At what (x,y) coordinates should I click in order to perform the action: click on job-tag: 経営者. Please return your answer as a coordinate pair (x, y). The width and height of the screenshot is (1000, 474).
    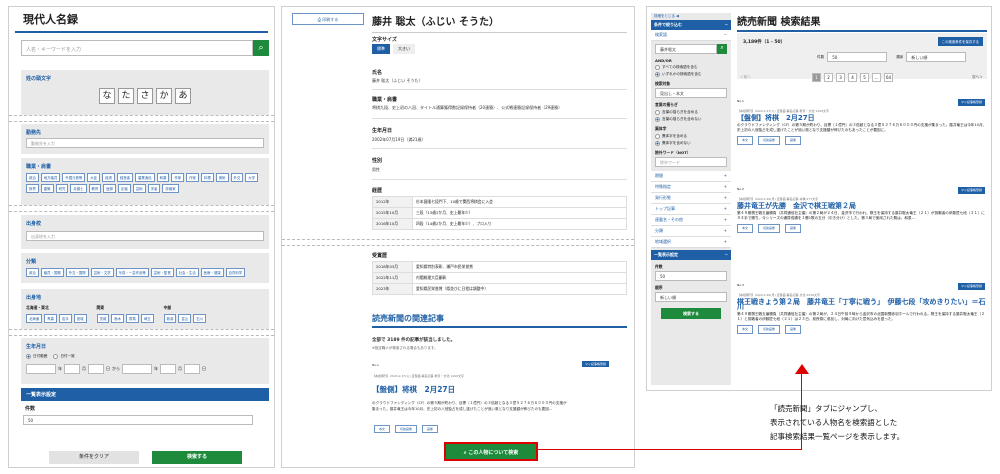
    Looking at the image, I should click on (125, 177).